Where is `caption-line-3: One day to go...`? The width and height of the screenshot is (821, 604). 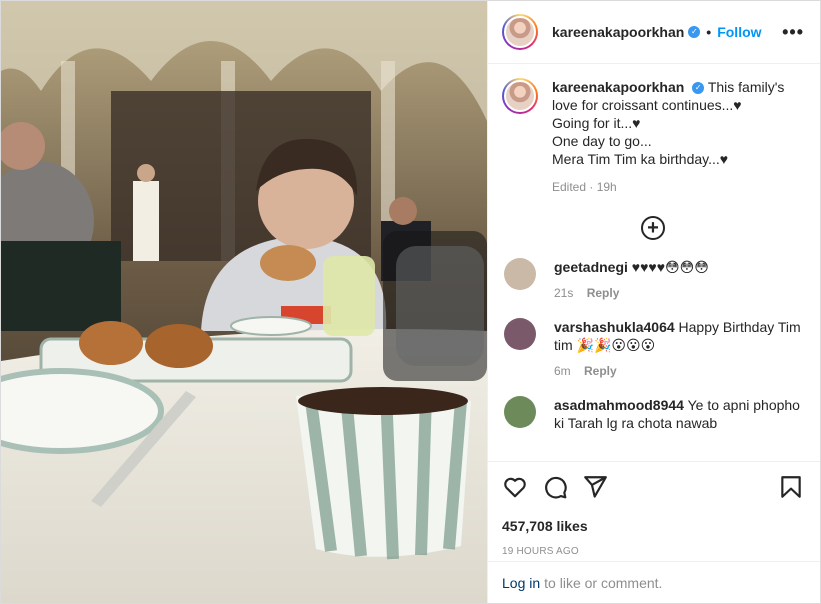
caption-line-3: One day to go... is located at coordinates (602, 141).